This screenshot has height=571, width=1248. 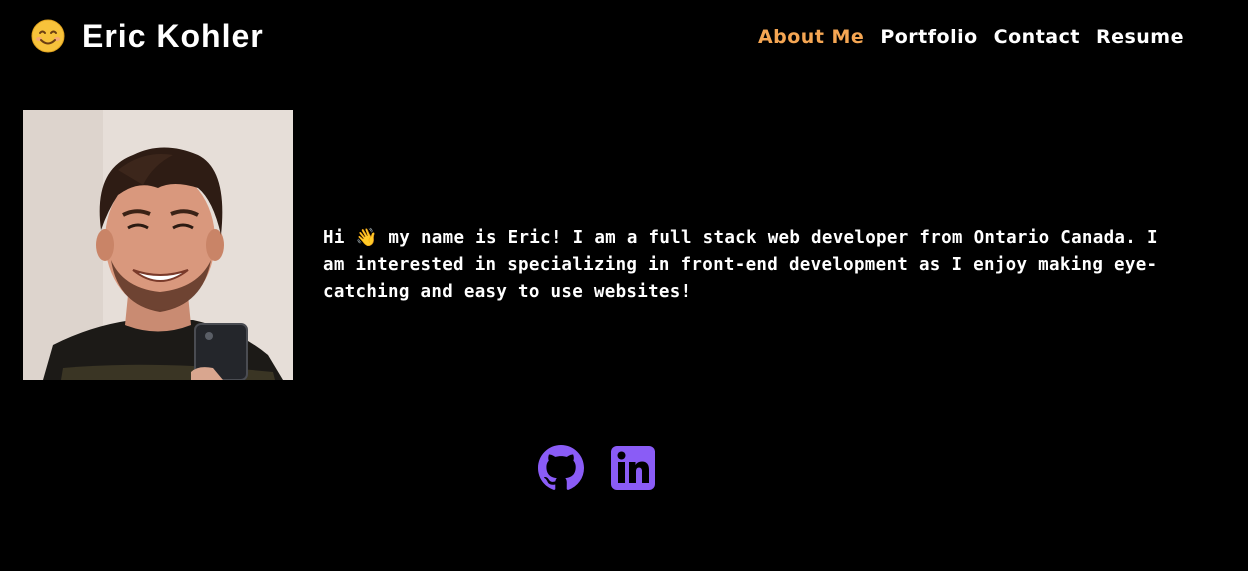 What do you see at coordinates (48, 36) in the screenshot?
I see `smiley-icon` at bounding box center [48, 36].